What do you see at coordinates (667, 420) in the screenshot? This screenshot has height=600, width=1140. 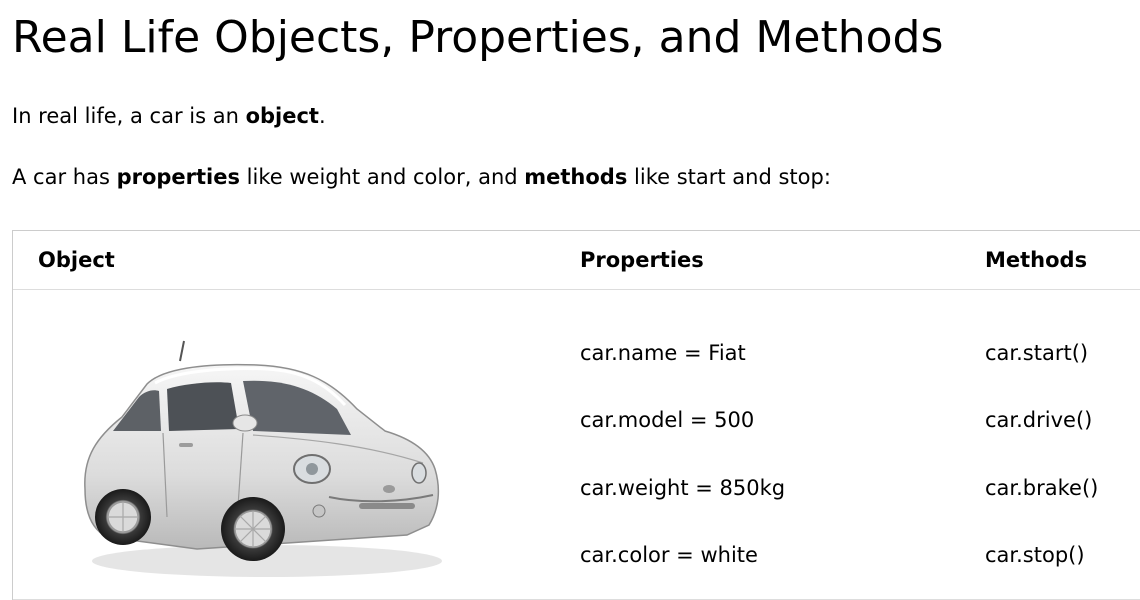 I see `property-model: car.model = 500` at bounding box center [667, 420].